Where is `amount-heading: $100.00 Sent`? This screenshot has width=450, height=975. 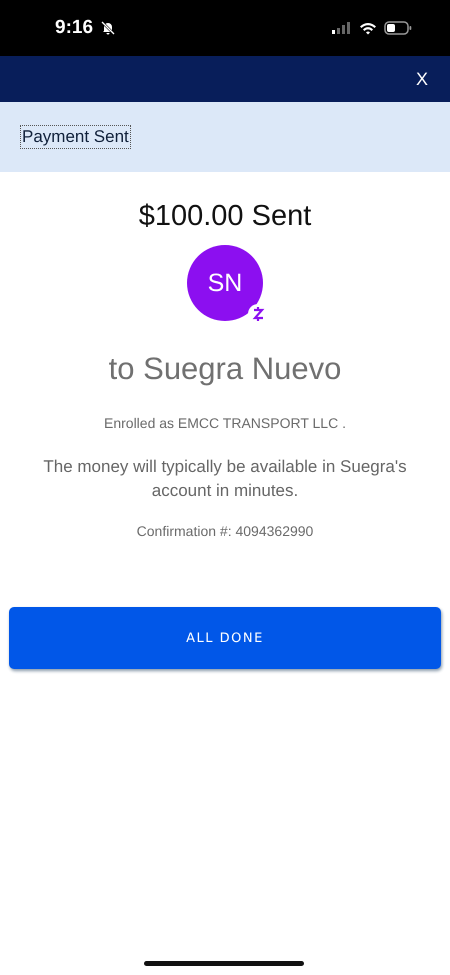
amount-heading: $100.00 Sent is located at coordinates (225, 216).